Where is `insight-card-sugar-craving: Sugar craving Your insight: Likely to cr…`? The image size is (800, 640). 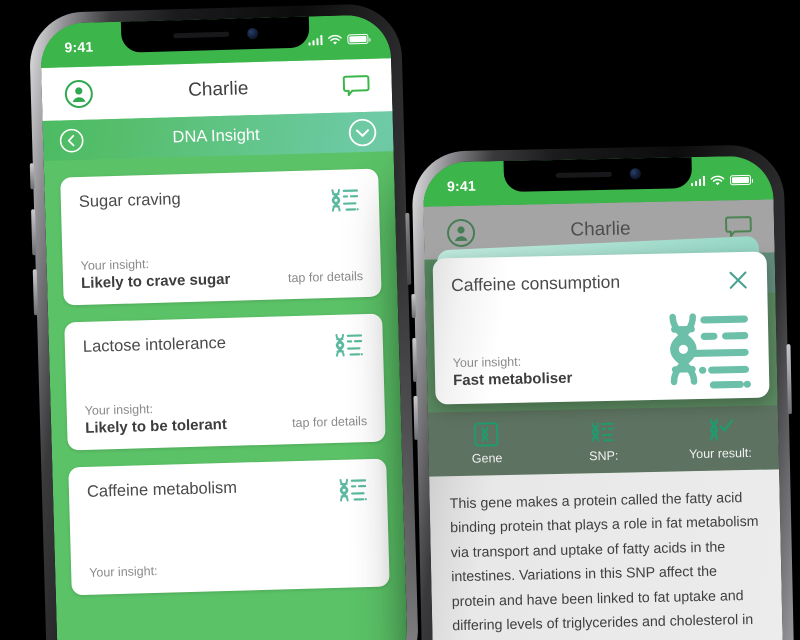
insight-card-sugar-craving: Sugar craving Your insight: Likely to cr… is located at coordinates (221, 237).